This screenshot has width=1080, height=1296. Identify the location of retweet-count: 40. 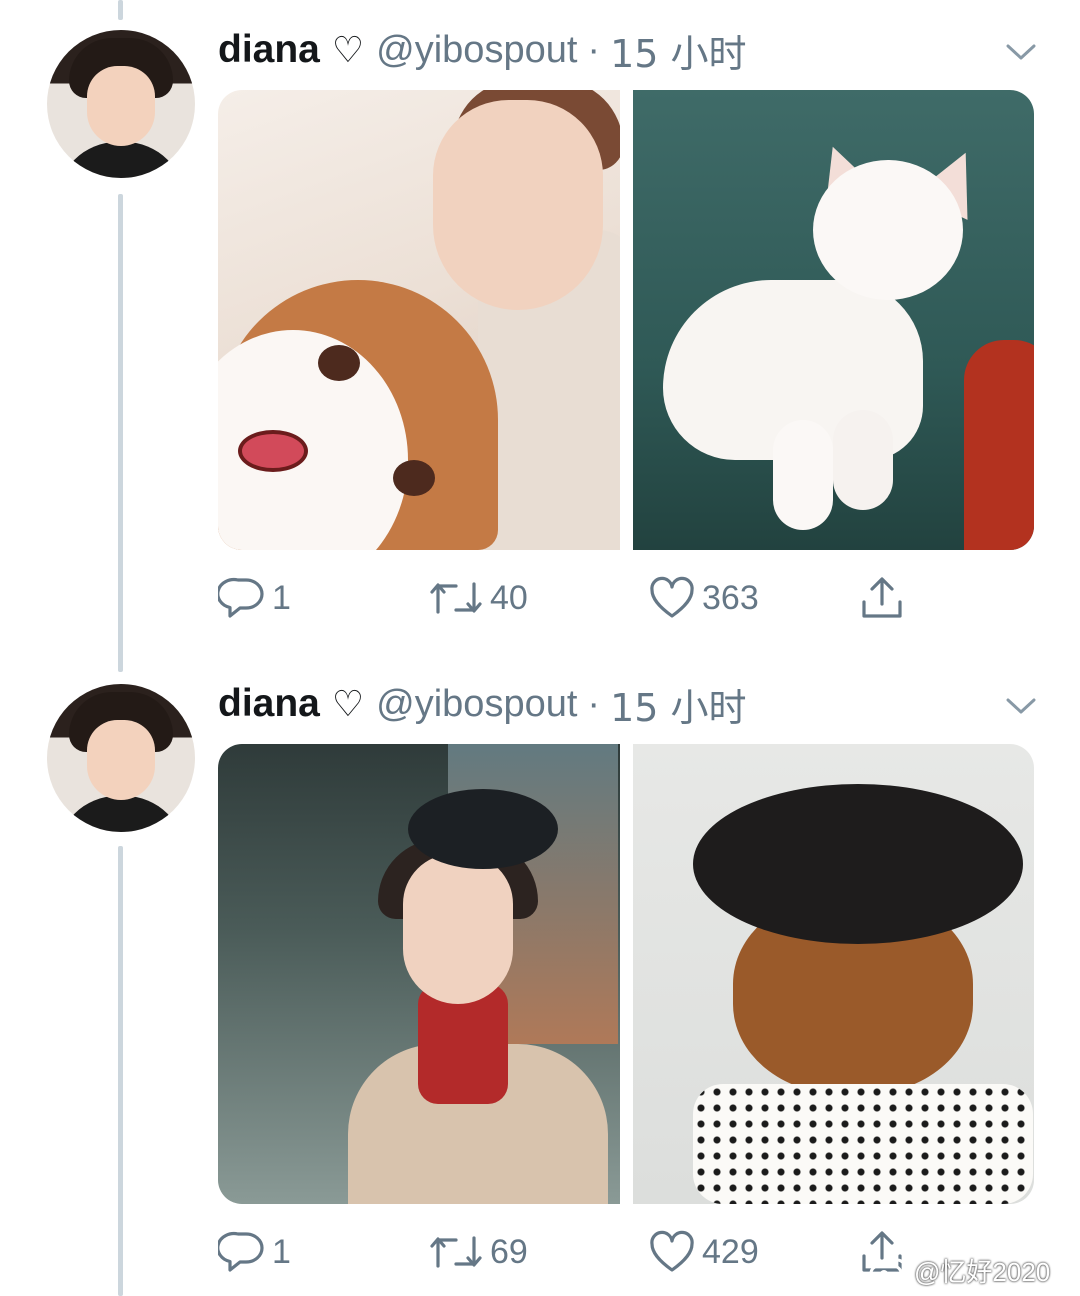
(509, 597).